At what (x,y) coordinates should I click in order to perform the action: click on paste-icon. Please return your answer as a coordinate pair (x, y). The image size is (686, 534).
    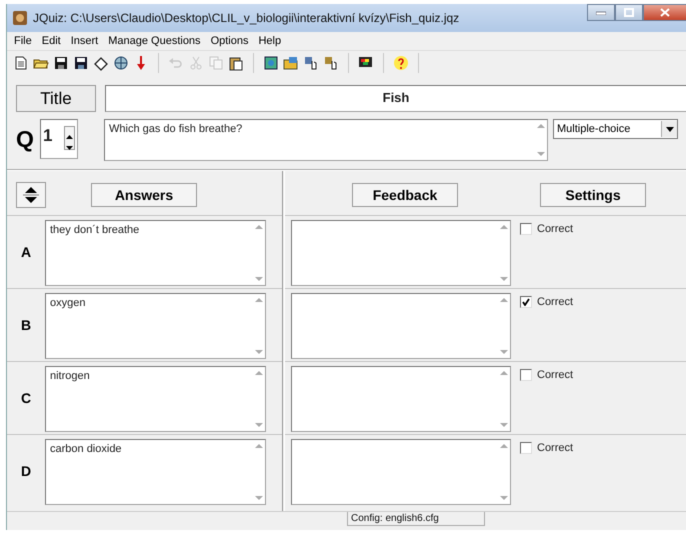
    Looking at the image, I should click on (236, 63).